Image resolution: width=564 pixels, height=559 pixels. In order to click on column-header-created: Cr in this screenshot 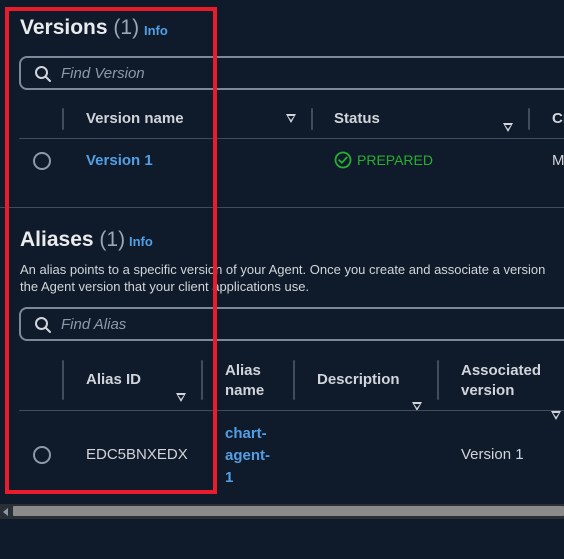, I will do `click(558, 118)`.